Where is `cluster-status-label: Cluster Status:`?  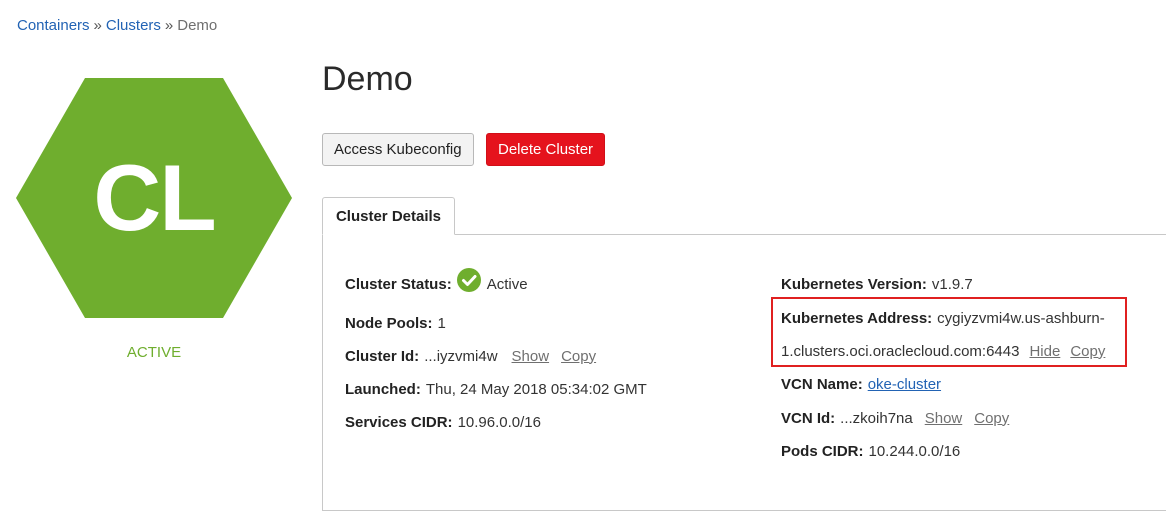 cluster-status-label: Cluster Status: is located at coordinates (398, 284).